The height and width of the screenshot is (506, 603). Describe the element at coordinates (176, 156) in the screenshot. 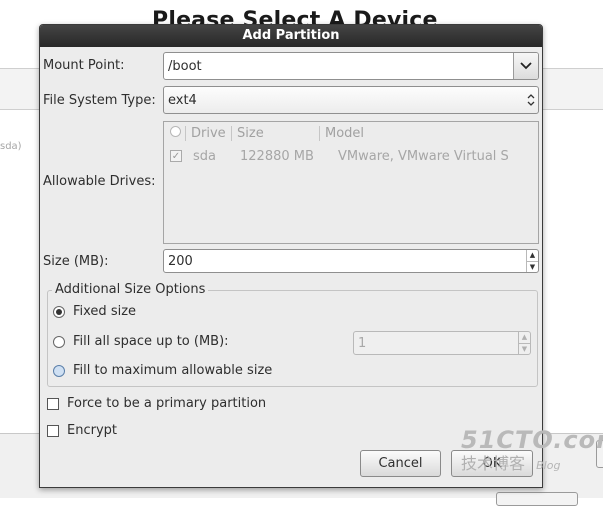

I see `drive-checkbox: ✓` at that location.